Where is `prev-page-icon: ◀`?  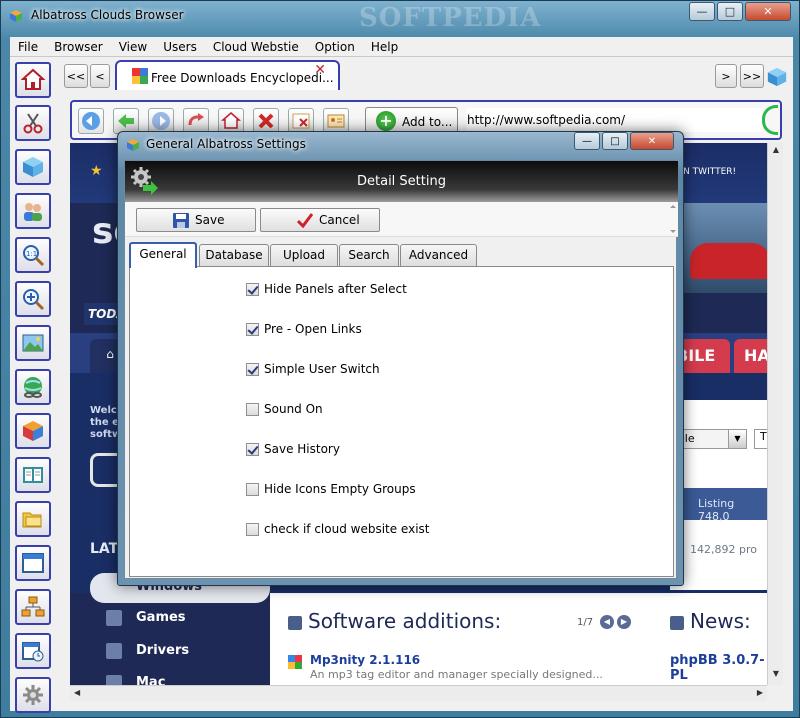 prev-page-icon: ◀ is located at coordinates (607, 622).